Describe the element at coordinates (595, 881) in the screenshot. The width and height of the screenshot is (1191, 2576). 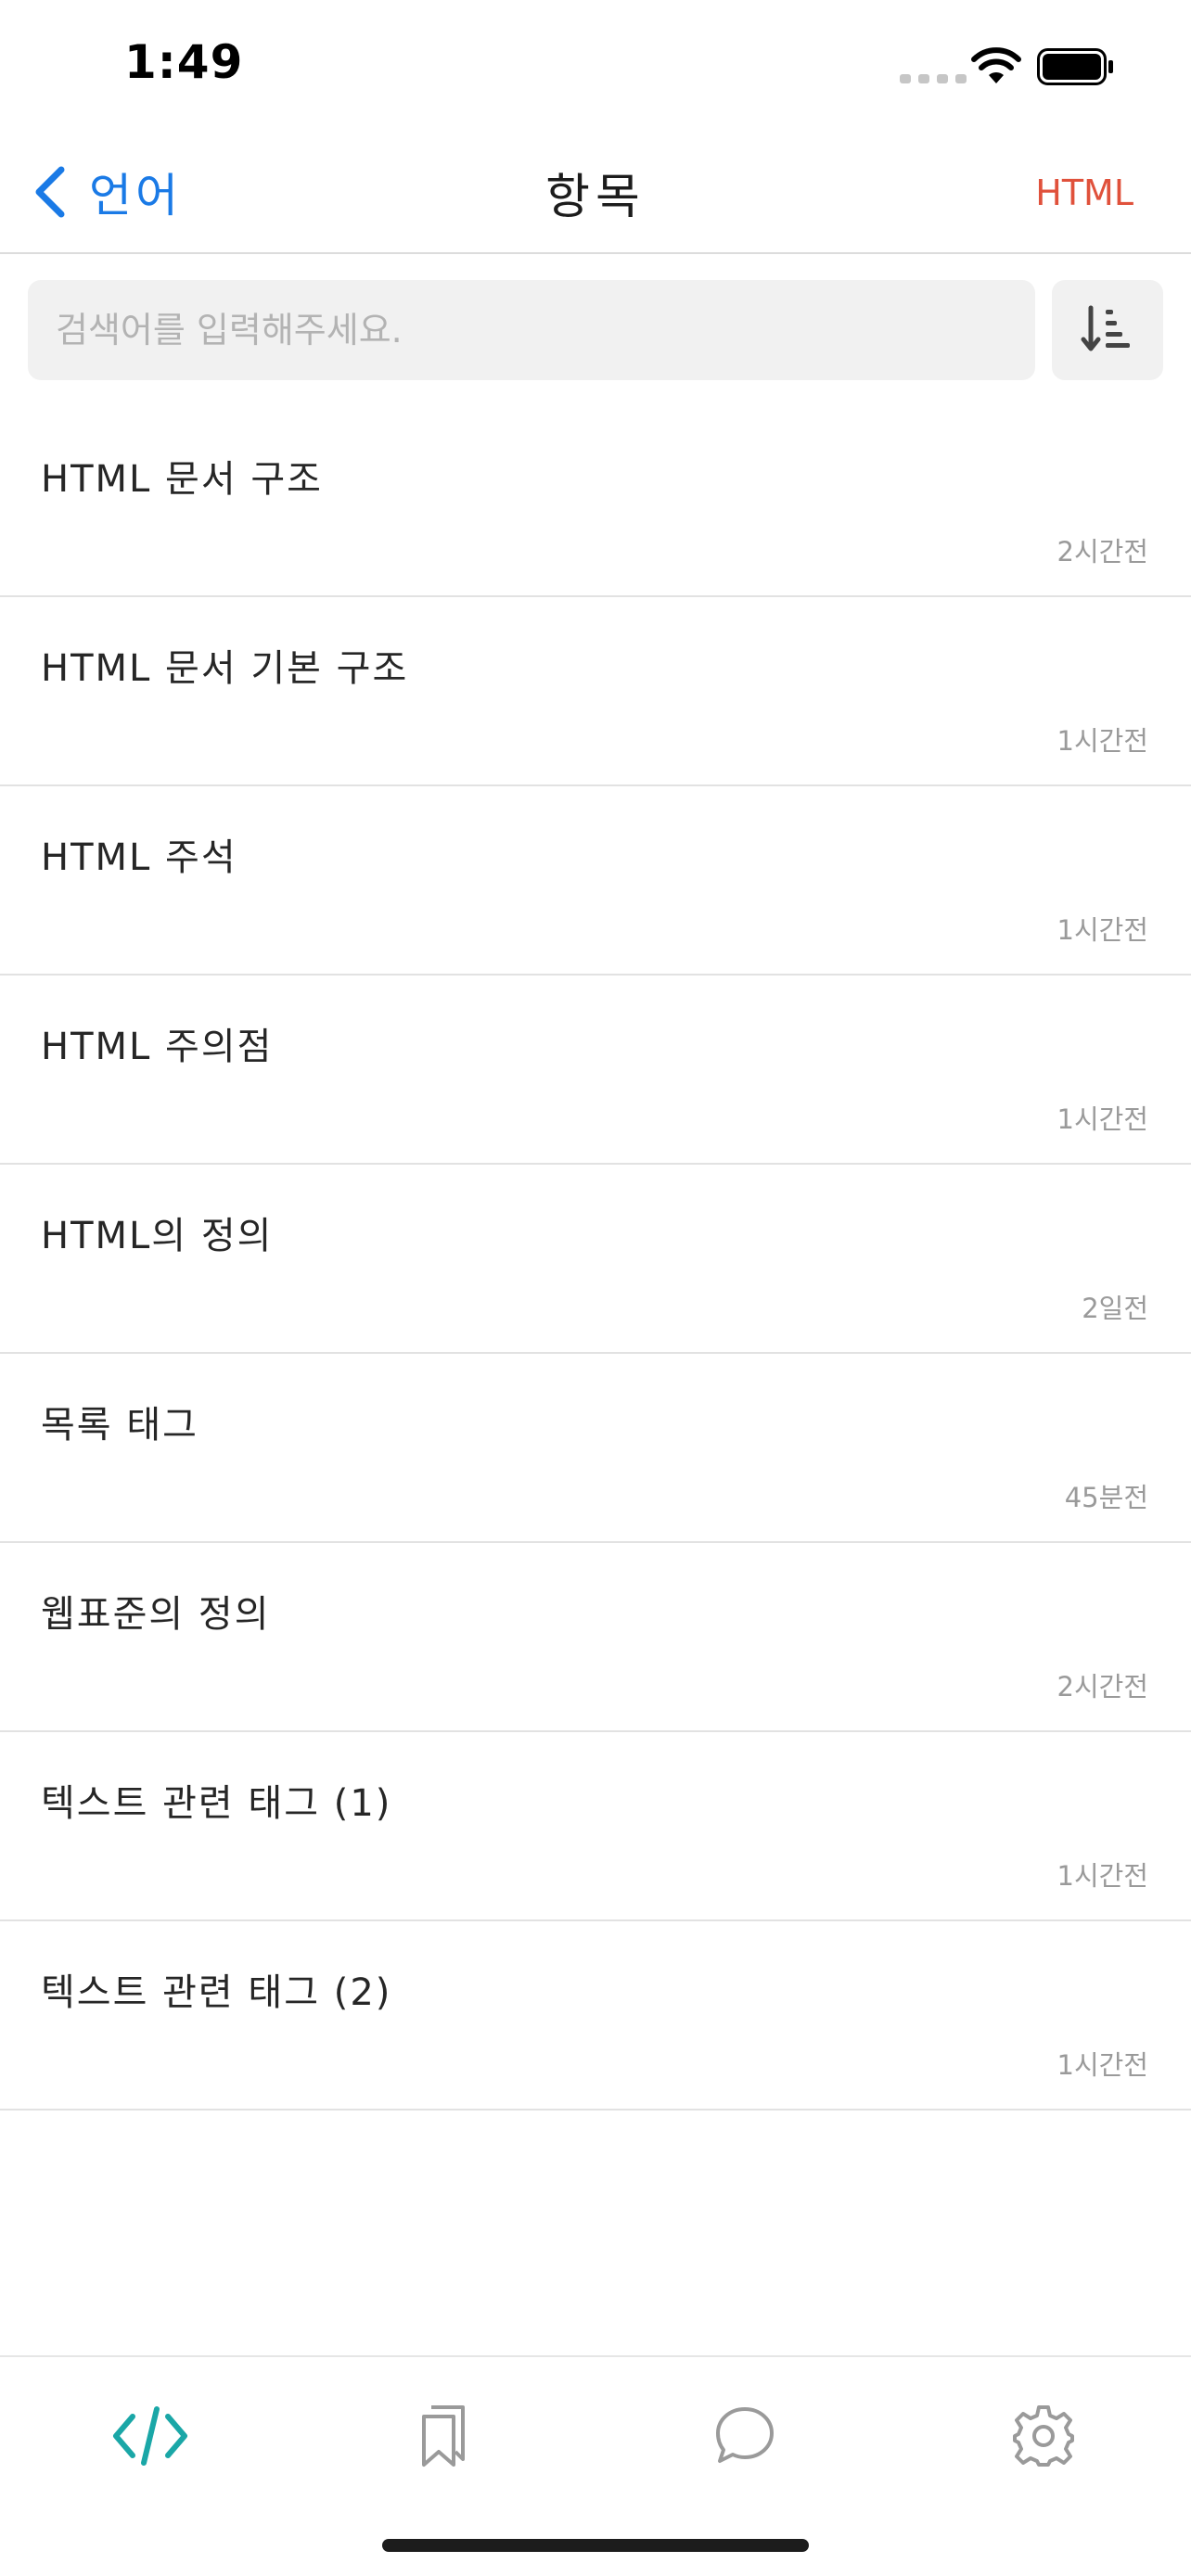
I see `list-item: HTML 주석 1시간전` at that location.